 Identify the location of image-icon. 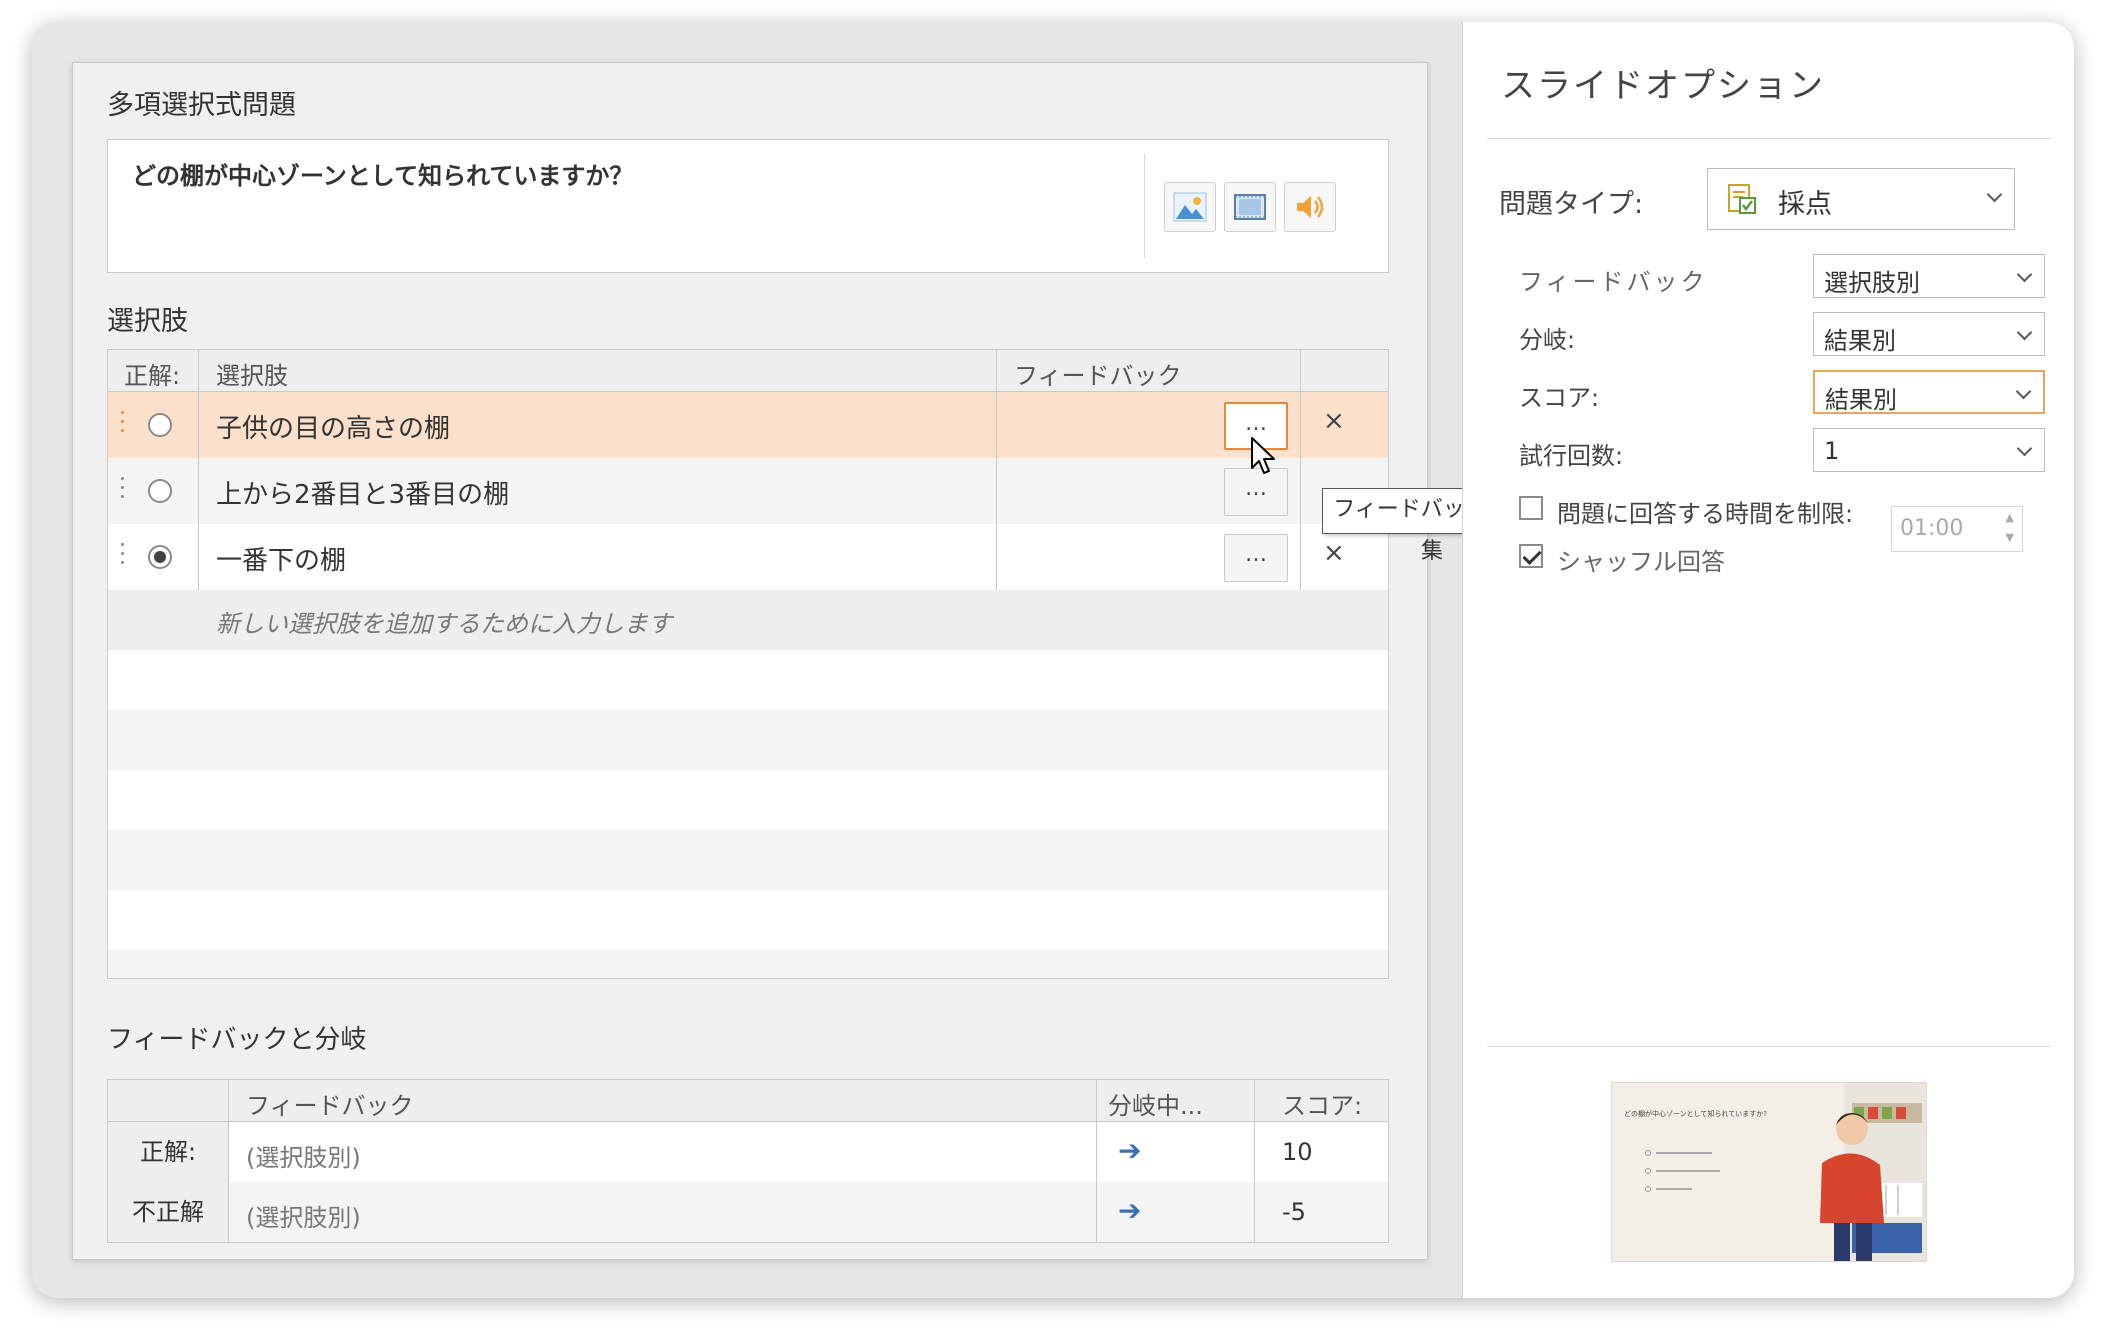
(1190, 207).